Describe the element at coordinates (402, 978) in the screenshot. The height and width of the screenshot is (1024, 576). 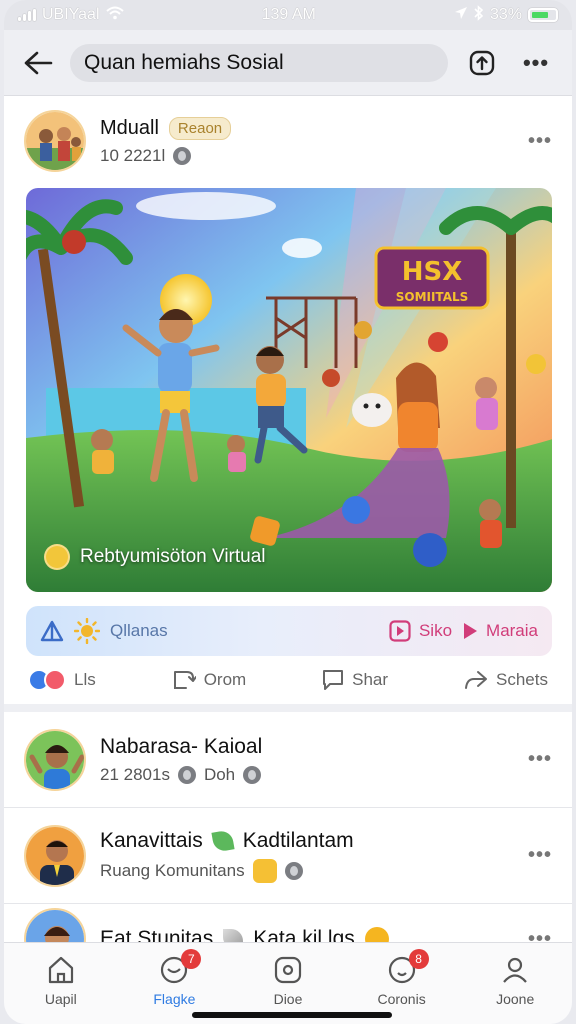
I see `tab-coronis: 8 Coronis` at that location.